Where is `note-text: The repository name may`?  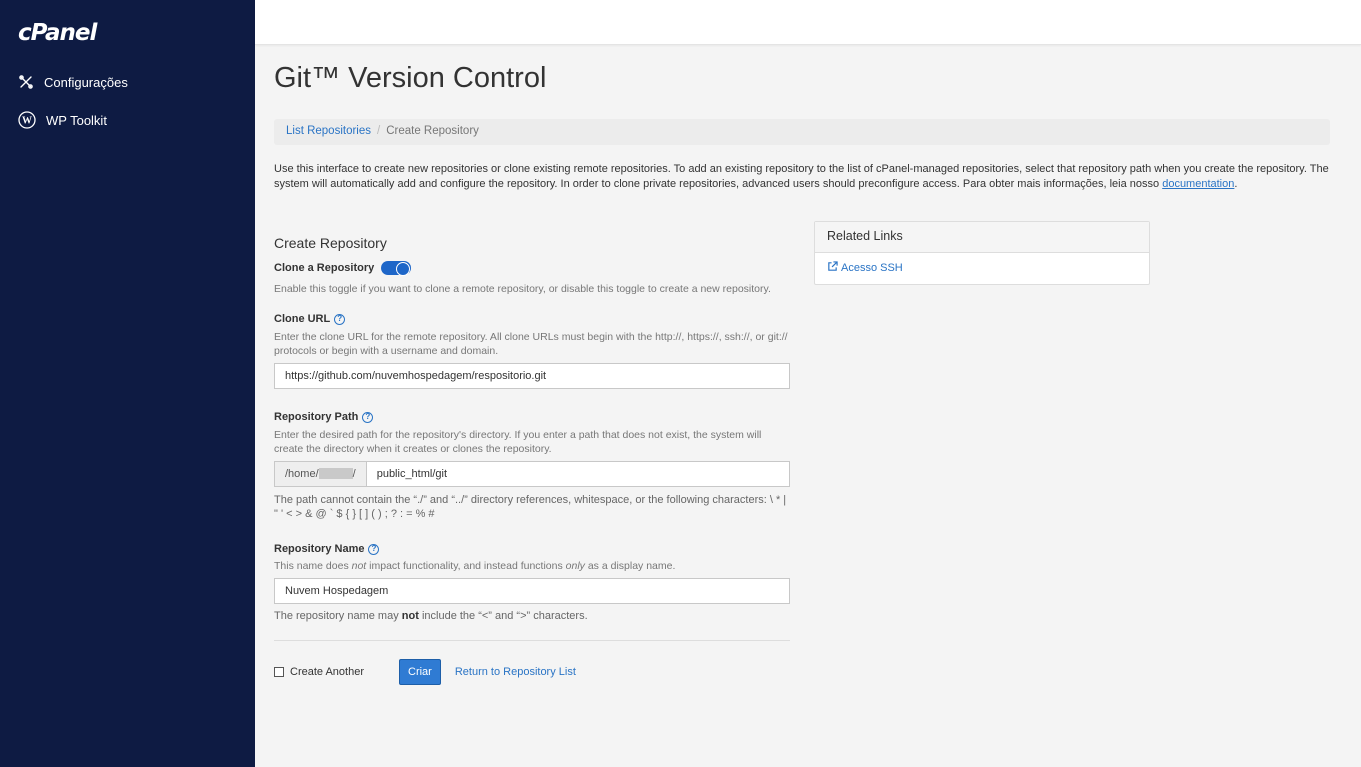
note-text: The repository name may is located at coordinates (338, 616).